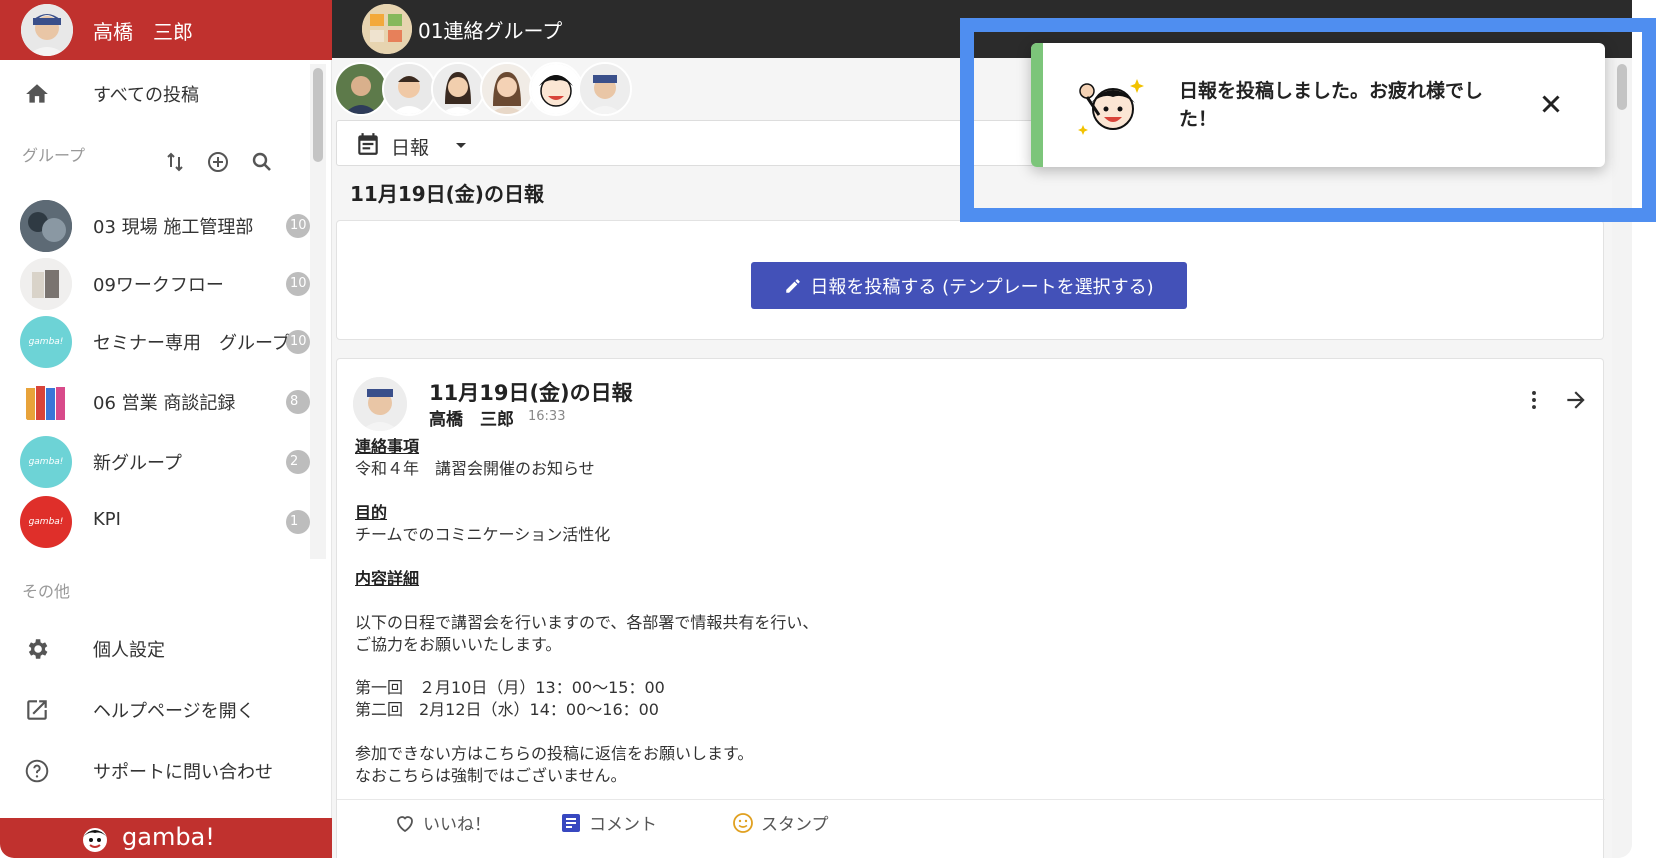  I want to click on body-text: なおこちらは強制ではございません。, so click(491, 775).